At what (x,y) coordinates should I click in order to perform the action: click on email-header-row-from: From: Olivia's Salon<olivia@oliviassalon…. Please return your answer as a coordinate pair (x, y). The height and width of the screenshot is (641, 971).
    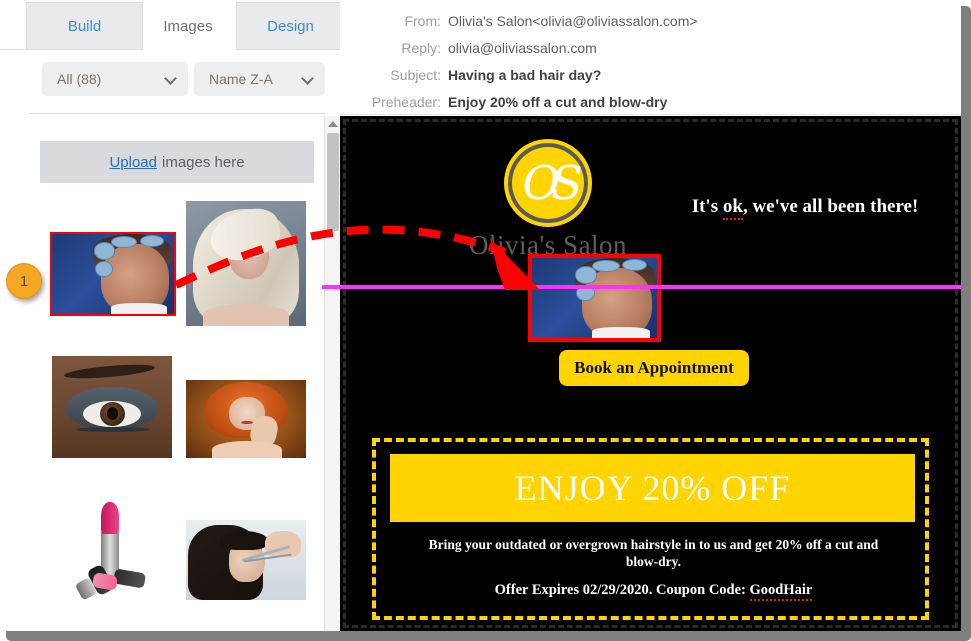
    Looking at the image, I should click on (650, 21).